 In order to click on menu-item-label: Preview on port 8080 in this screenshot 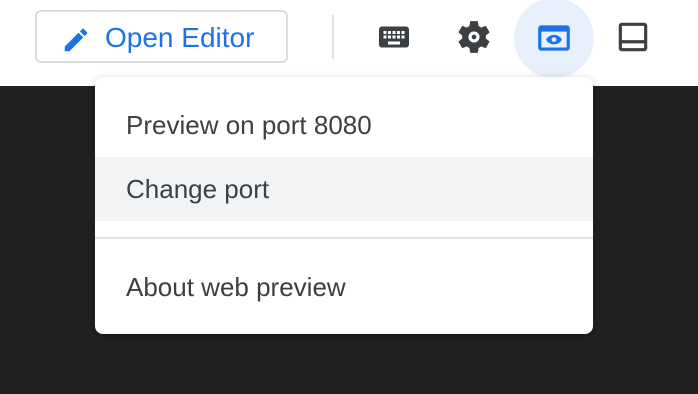, I will do `click(249, 124)`.